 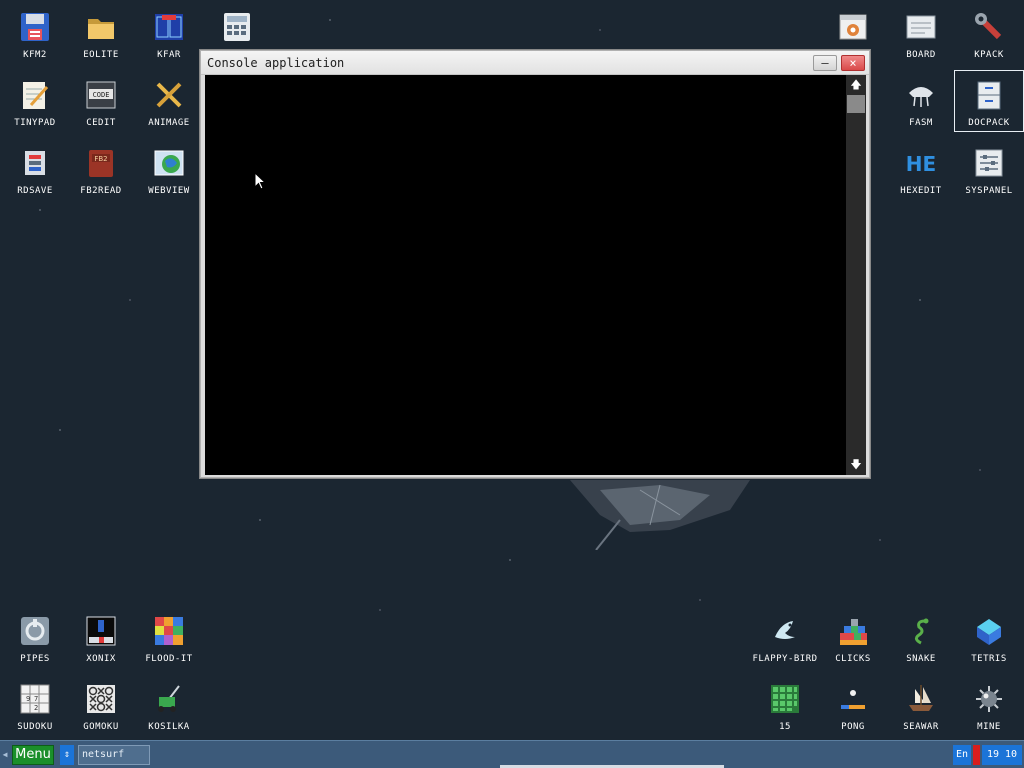 I want to click on minimize-icon: –, so click(x=825, y=62).